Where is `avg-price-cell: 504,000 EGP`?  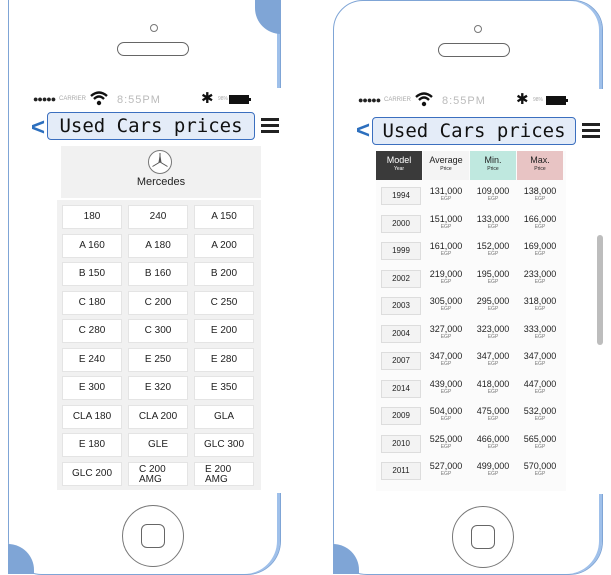
avg-price-cell: 504,000 EGP is located at coordinates (446, 414).